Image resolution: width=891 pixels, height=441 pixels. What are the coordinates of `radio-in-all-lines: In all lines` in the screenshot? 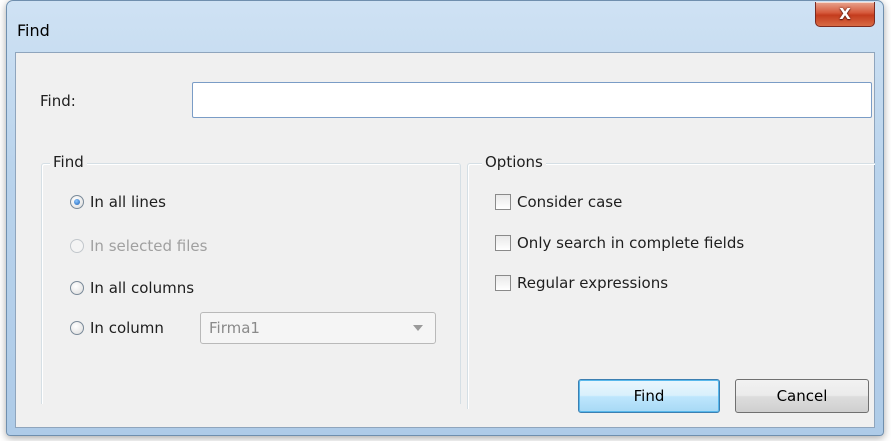 It's located at (118, 202).